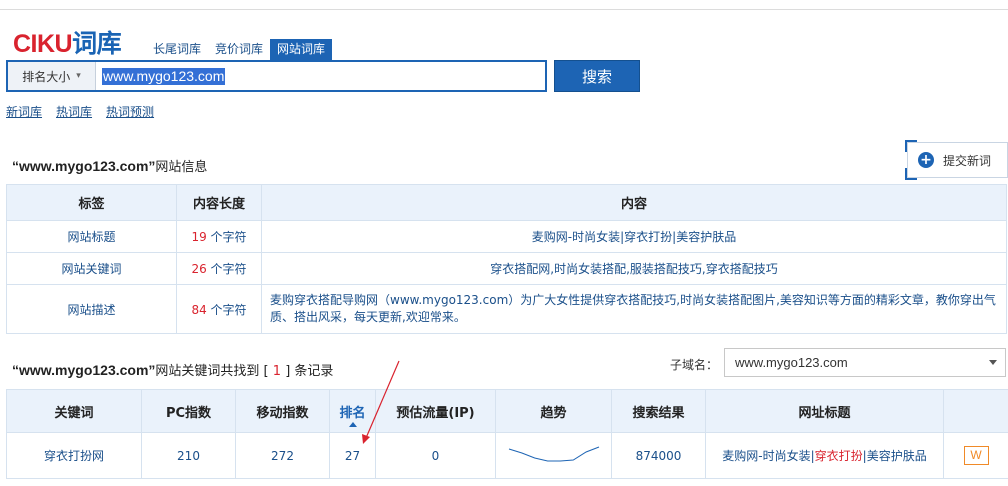  Describe the element at coordinates (24, 111) in the screenshot. I see `link-new-words: 新词库` at that location.